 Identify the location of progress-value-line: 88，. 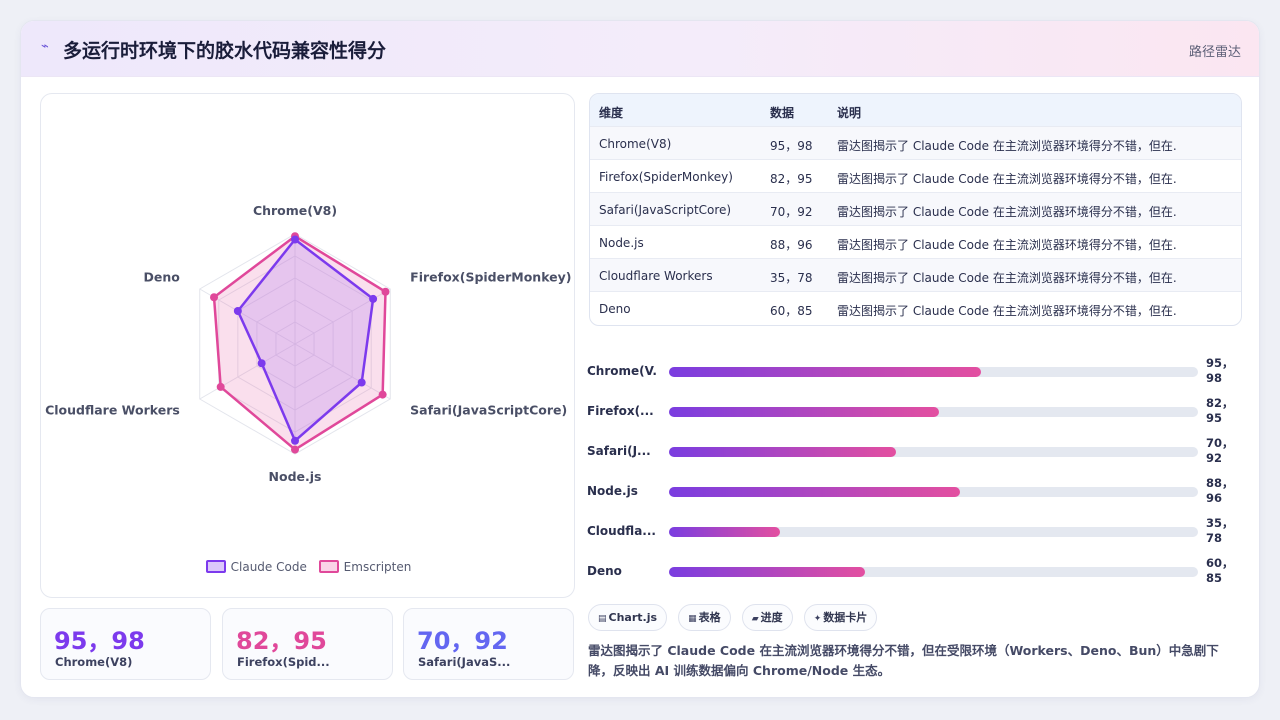
(1220, 483).